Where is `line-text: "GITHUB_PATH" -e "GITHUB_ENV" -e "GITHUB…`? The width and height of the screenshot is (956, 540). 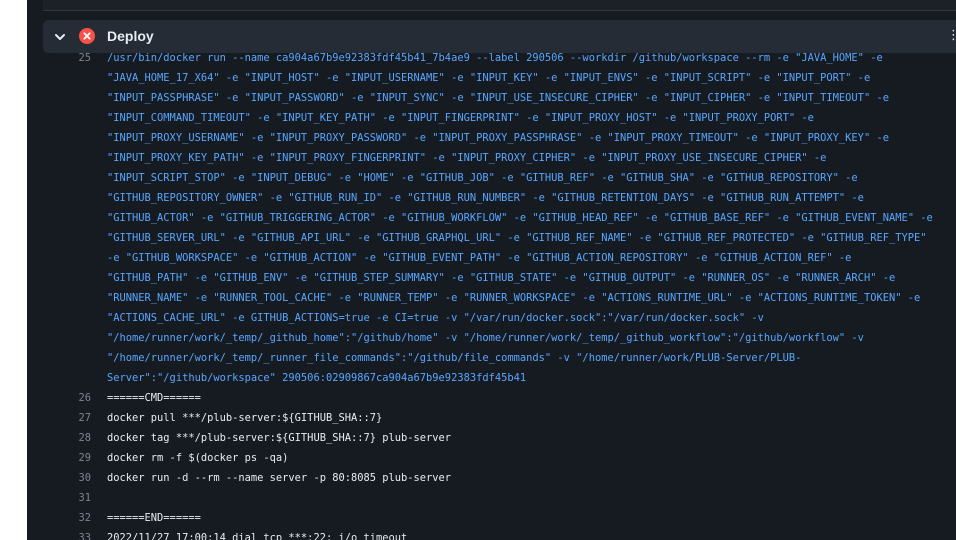
line-text: "GITHUB_PATH" -e "GITHUB_ENV" -e "GITHUB… is located at coordinates (501, 278).